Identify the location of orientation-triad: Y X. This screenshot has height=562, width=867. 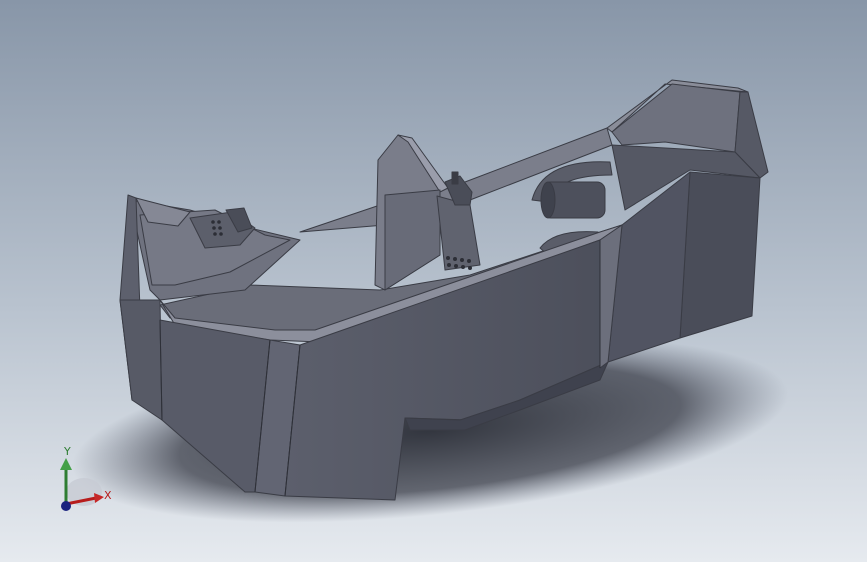
(84, 480).